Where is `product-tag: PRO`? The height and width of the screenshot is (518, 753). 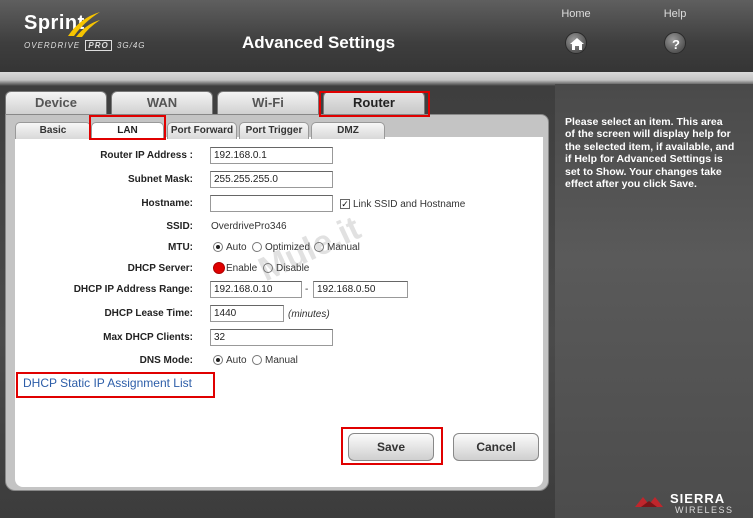 product-tag: PRO is located at coordinates (98, 45).